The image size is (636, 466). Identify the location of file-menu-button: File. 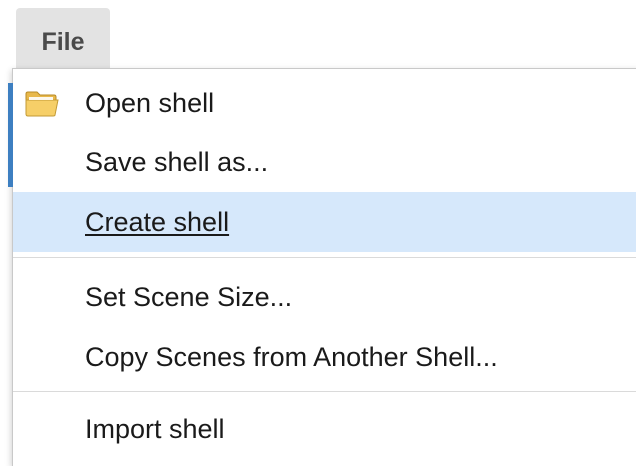
(63, 38).